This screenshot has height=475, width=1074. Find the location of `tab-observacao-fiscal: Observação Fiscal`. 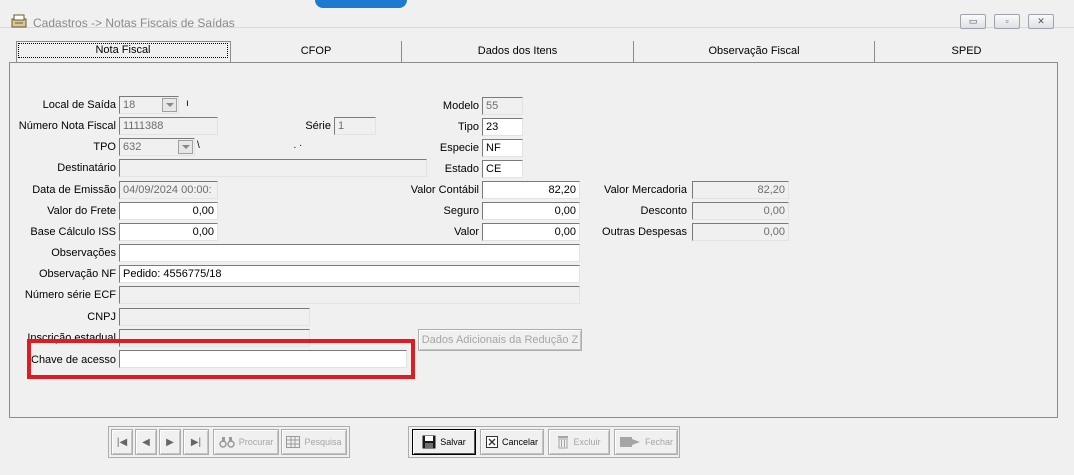

tab-observacao-fiscal: Observação Fiscal is located at coordinates (754, 52).